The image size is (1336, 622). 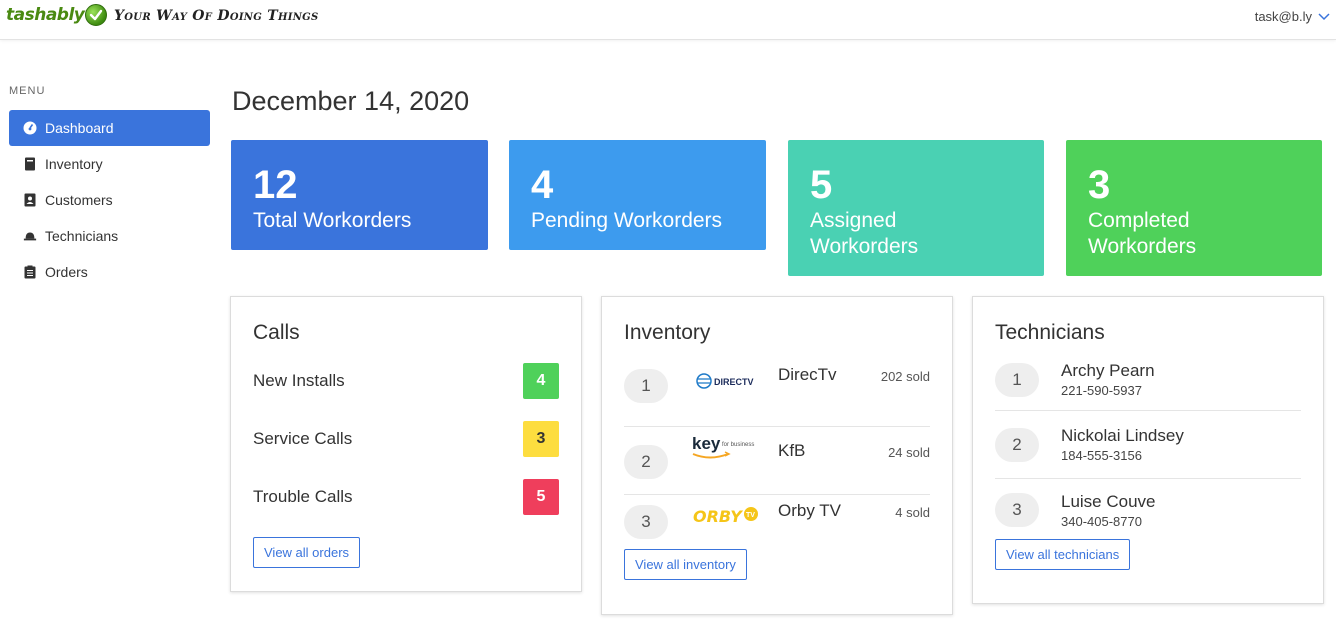 I want to click on stat-label: Total Workorders, so click(x=332, y=220).